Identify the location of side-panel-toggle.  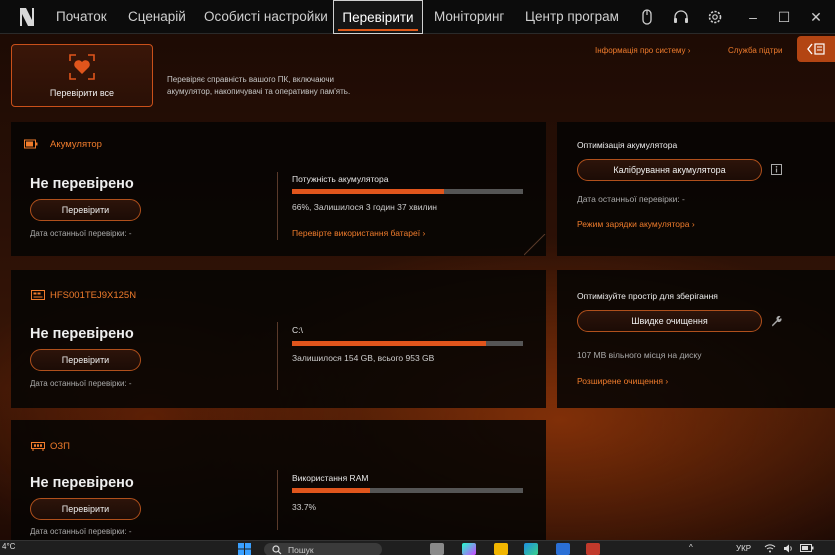
(816, 49).